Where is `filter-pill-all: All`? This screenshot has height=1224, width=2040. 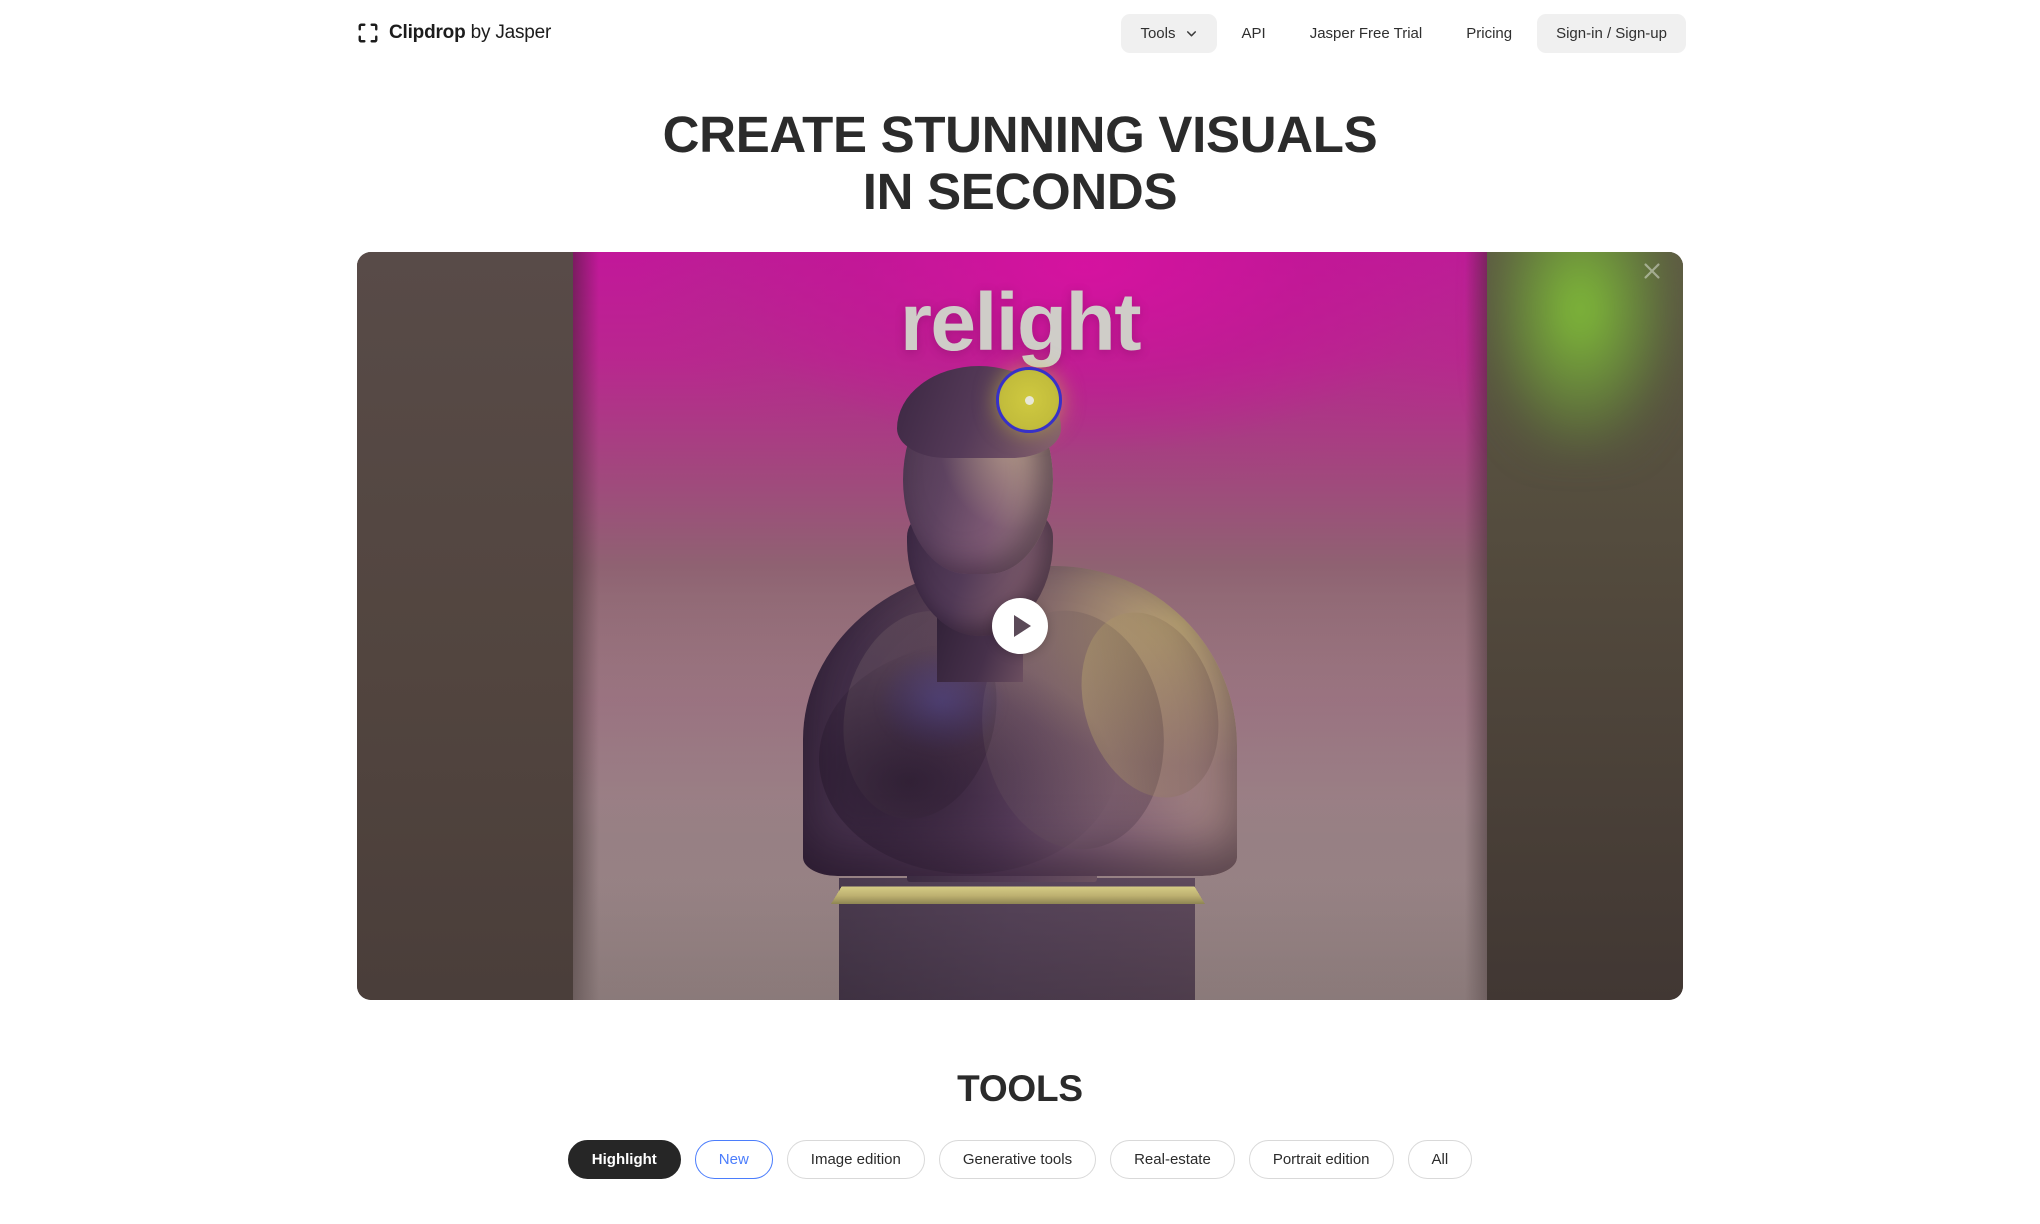 filter-pill-all: All is located at coordinates (1440, 1160).